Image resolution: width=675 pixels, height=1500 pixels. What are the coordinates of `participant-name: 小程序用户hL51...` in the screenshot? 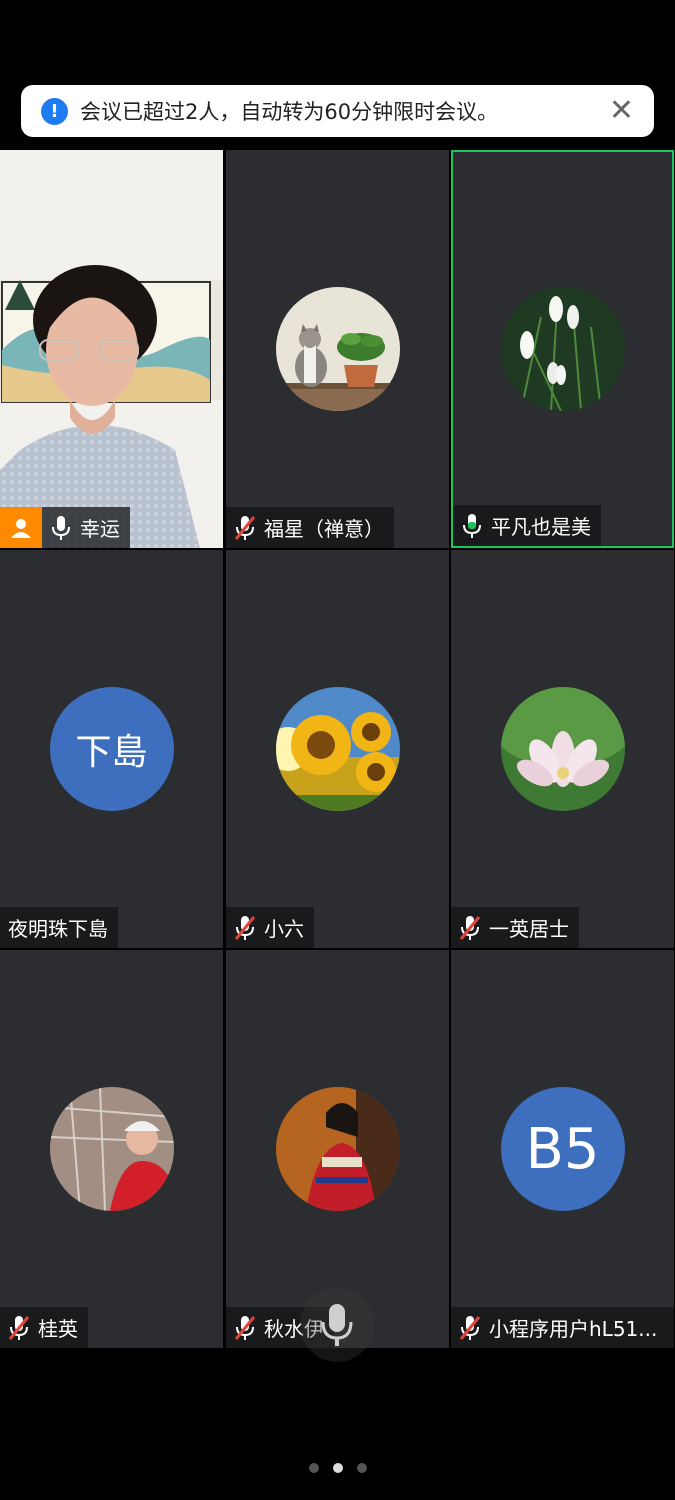 It's located at (573, 1329).